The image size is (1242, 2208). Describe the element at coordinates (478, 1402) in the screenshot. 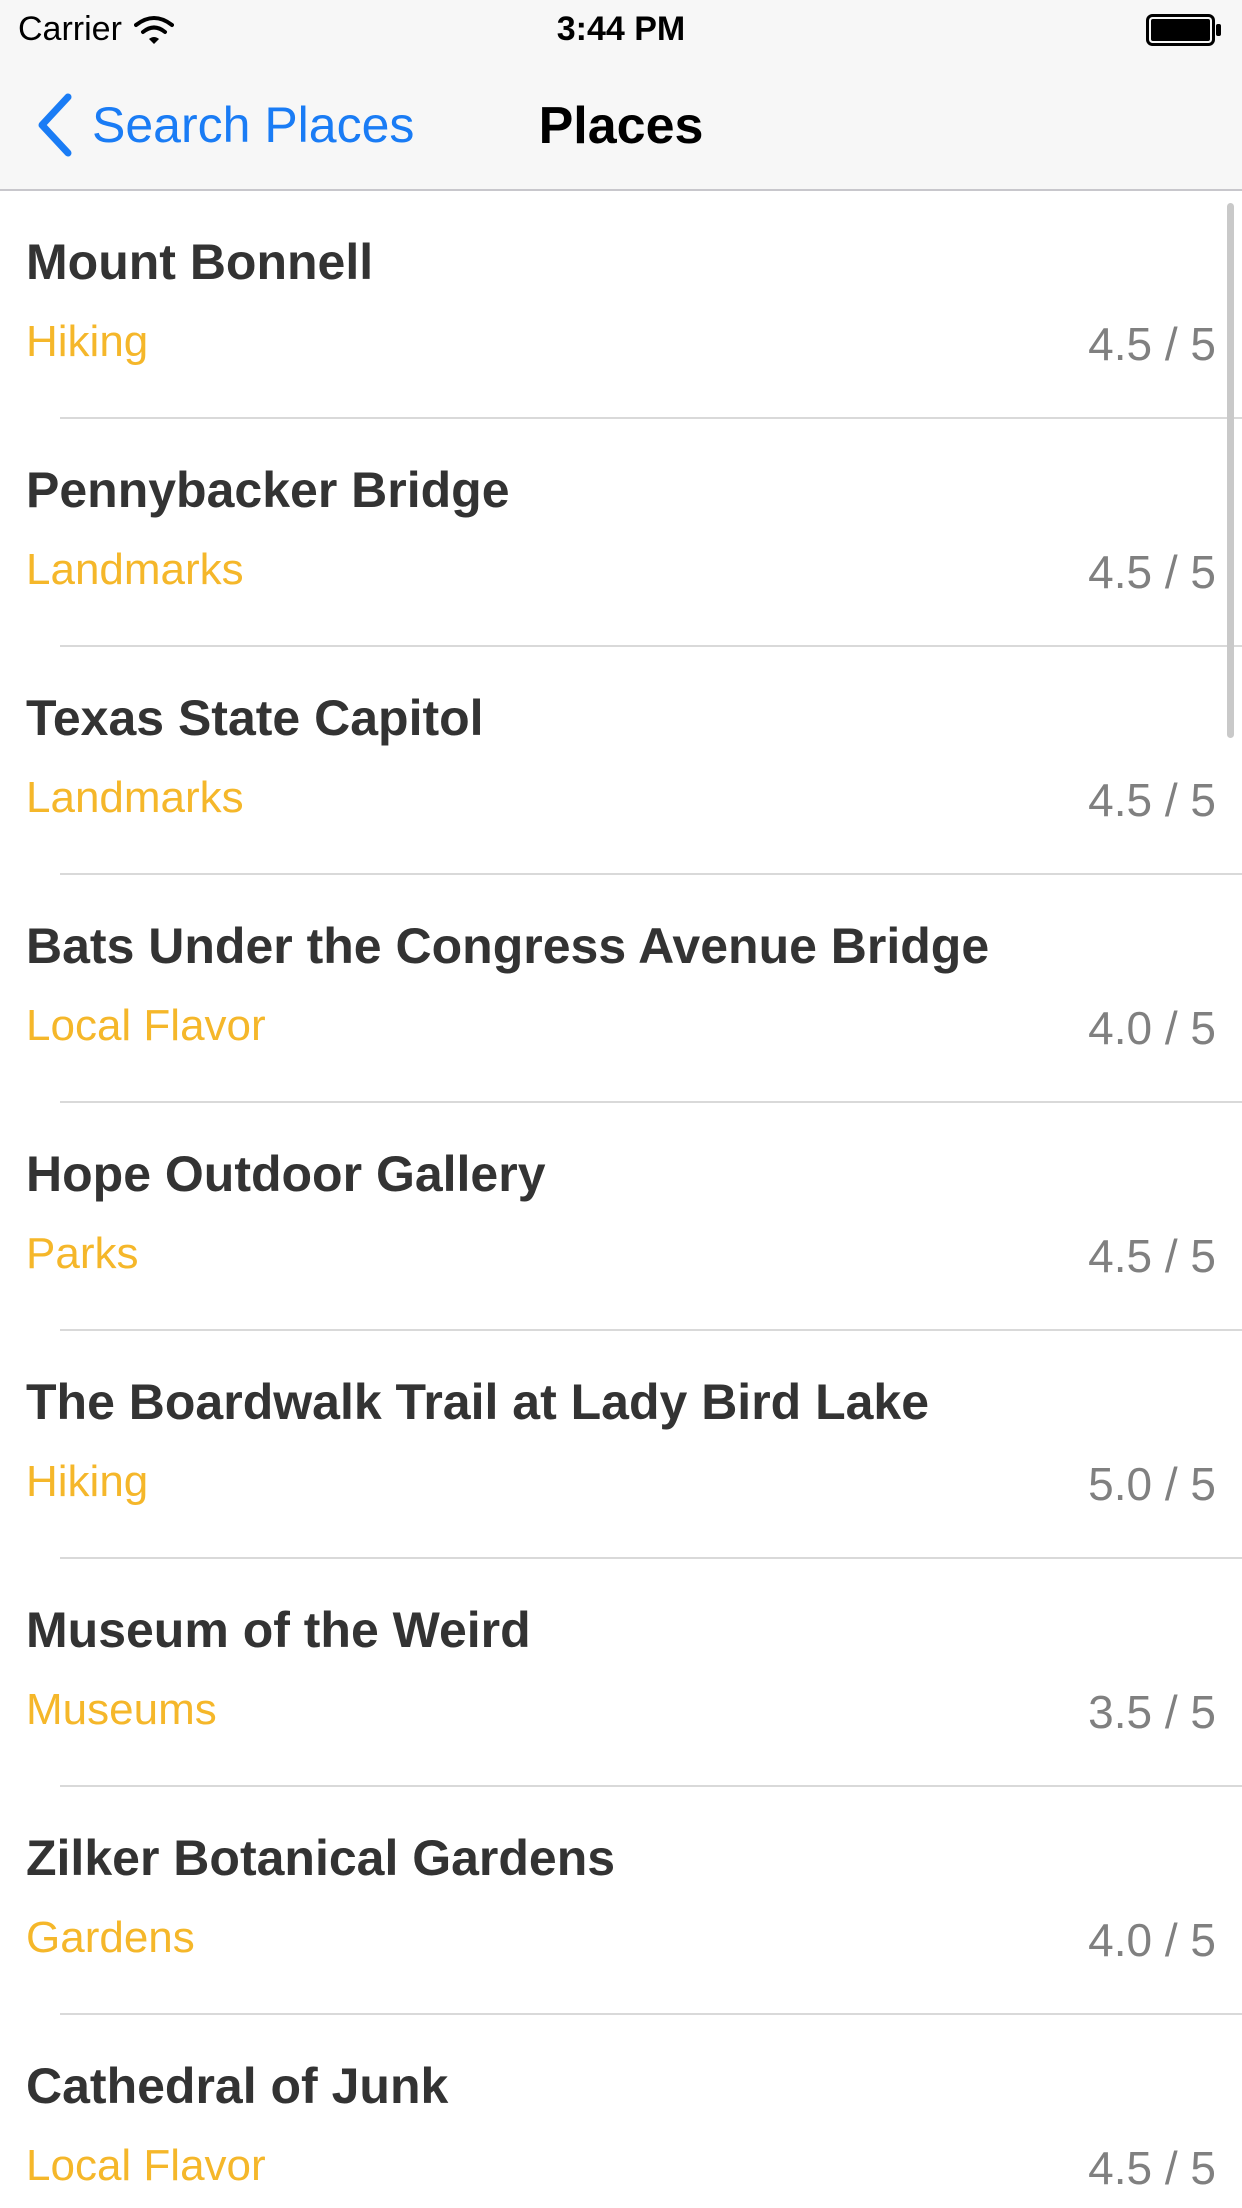

I see `place-name: The Boardwalk Trail at Lady Bird Lake` at that location.